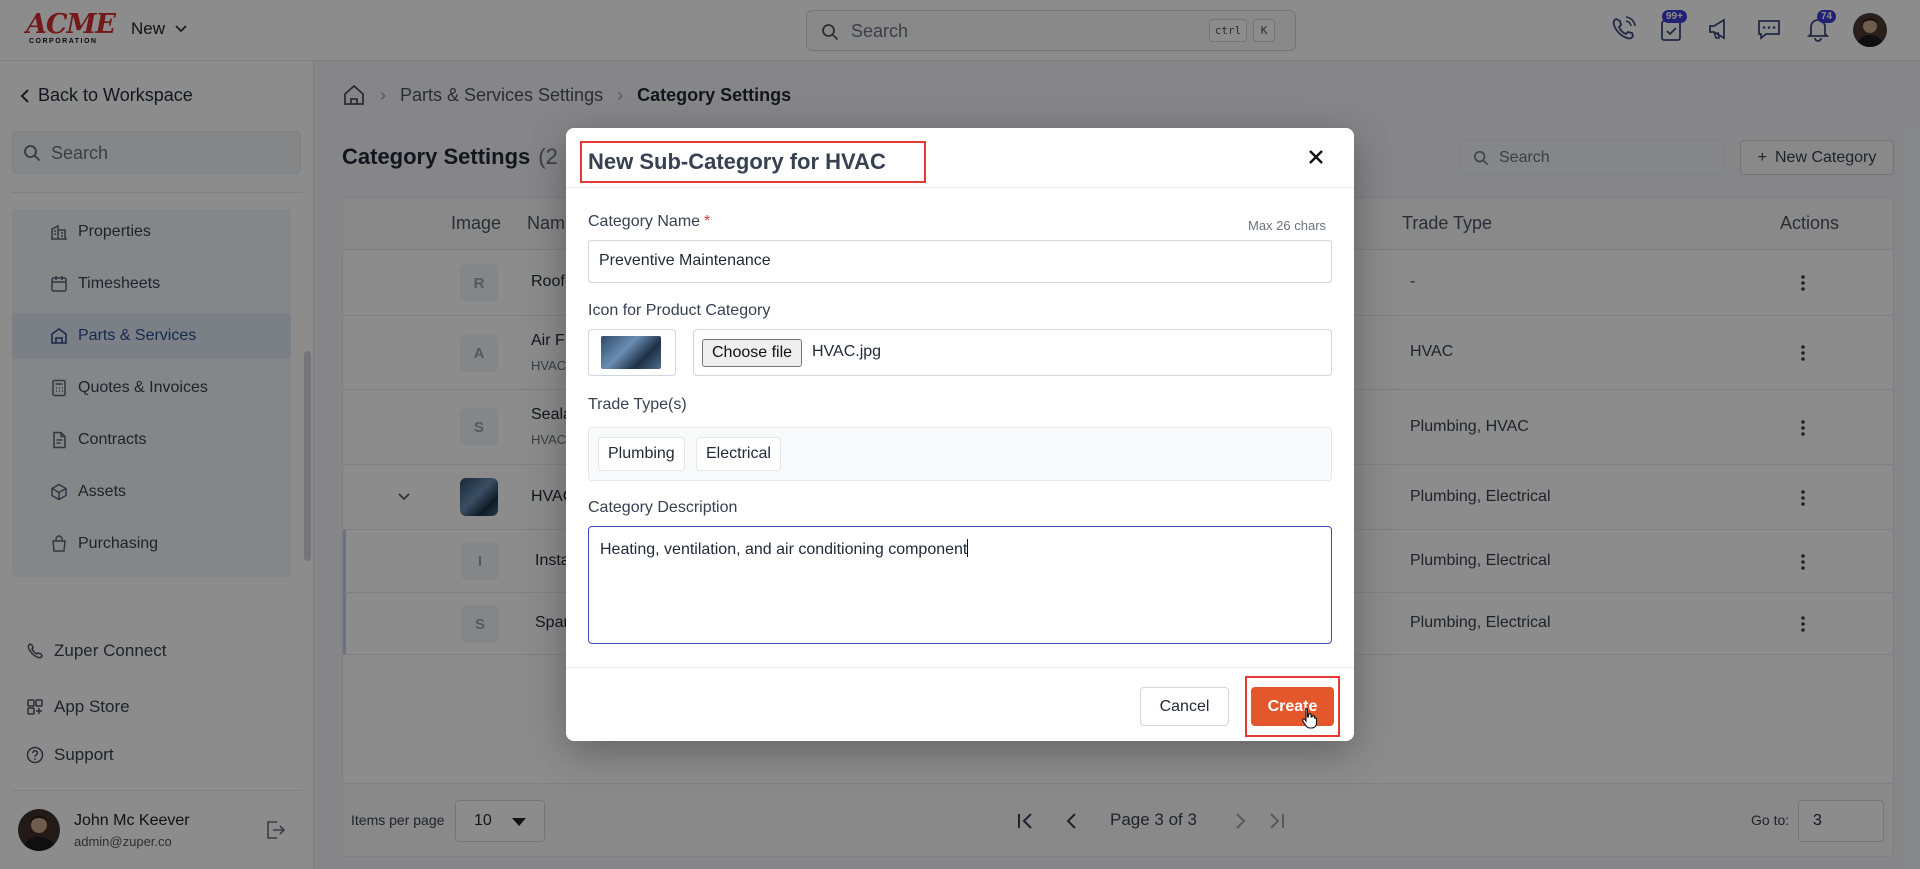  What do you see at coordinates (753, 162) in the screenshot?
I see `modal-title: New Sub-Category for HVAC` at bounding box center [753, 162].